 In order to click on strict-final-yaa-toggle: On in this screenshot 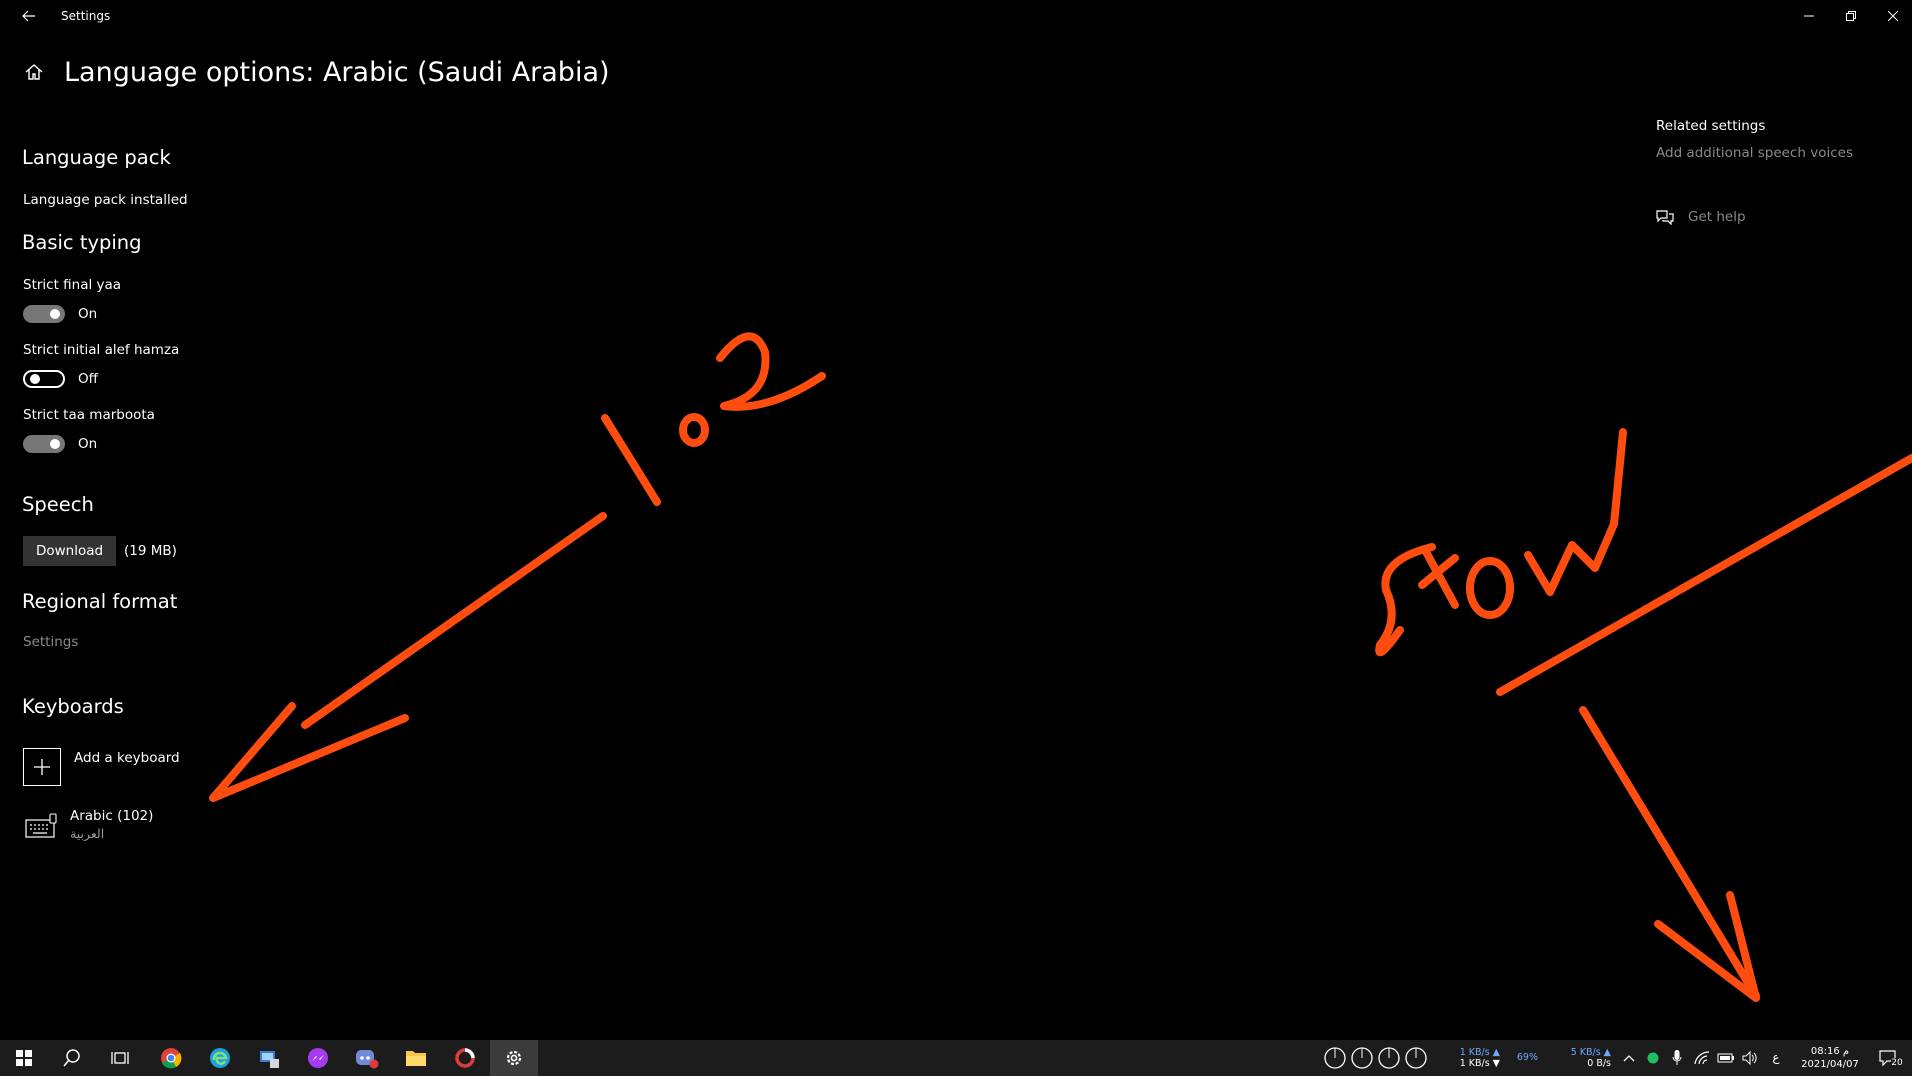, I will do `click(60, 314)`.